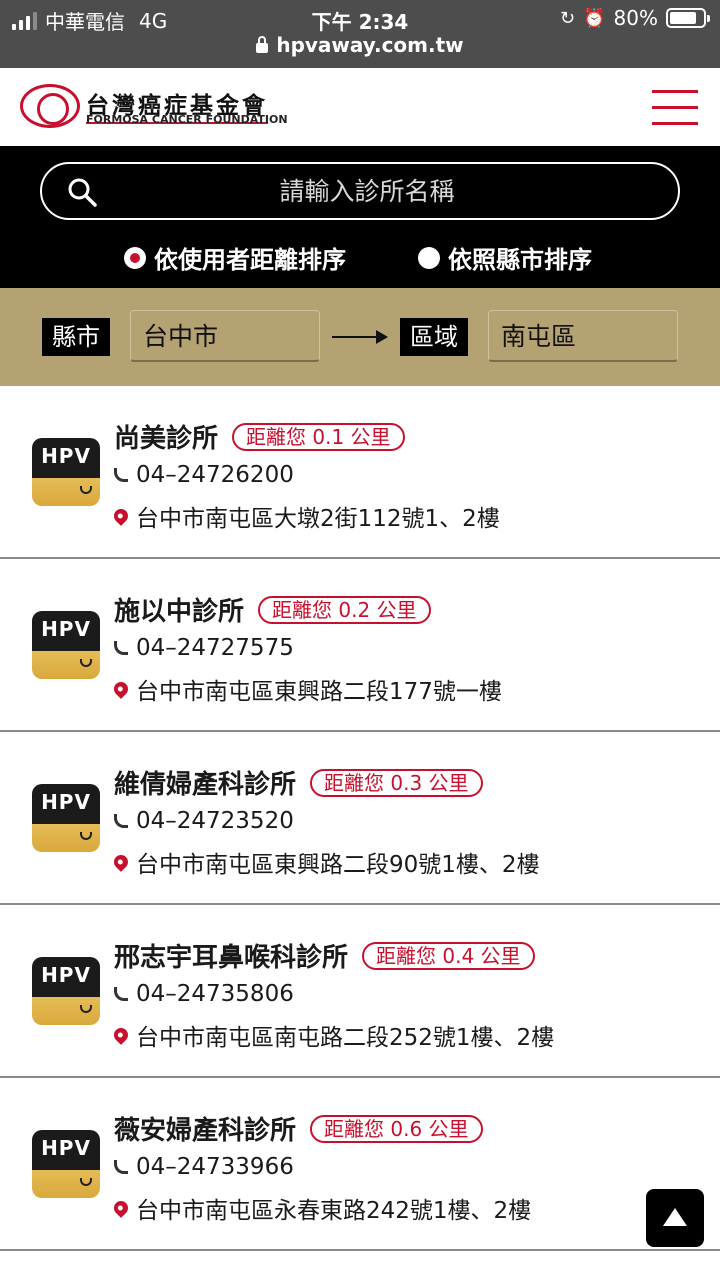 The width and height of the screenshot is (720, 1280). I want to click on location-filter: 縣市 台中市 區域 南屯區, so click(360, 337).